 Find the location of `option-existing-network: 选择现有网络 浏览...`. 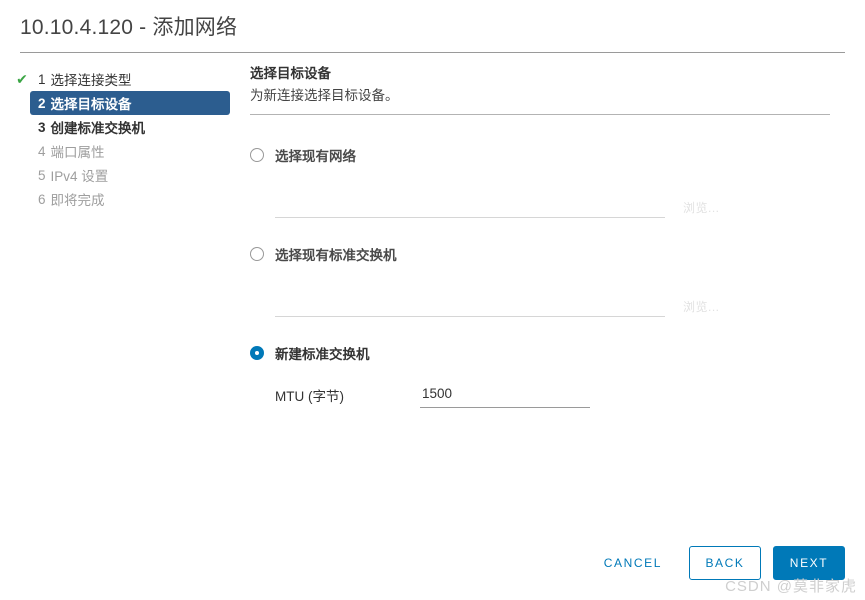

option-existing-network: 选择现有网络 浏览... is located at coordinates (557, 181).